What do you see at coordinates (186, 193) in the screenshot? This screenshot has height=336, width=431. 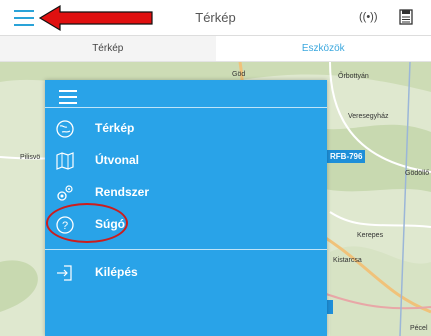 I see `menu-item-system: Rendszer` at bounding box center [186, 193].